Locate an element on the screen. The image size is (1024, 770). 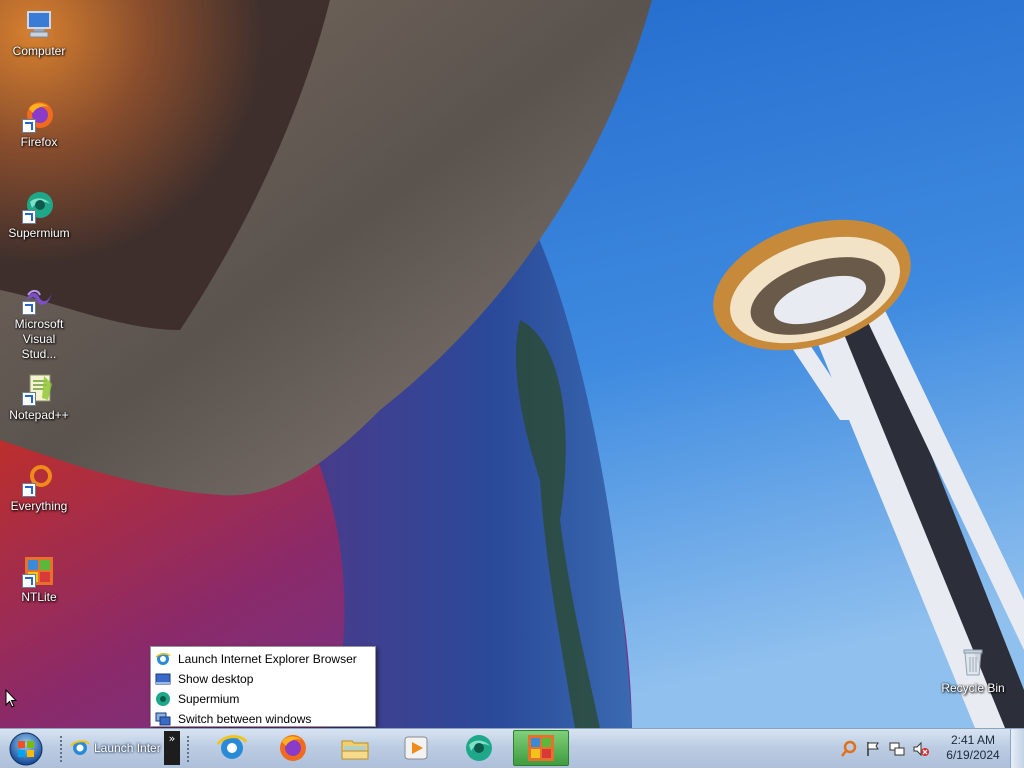
volume-muted-icon is located at coordinates (921, 749).